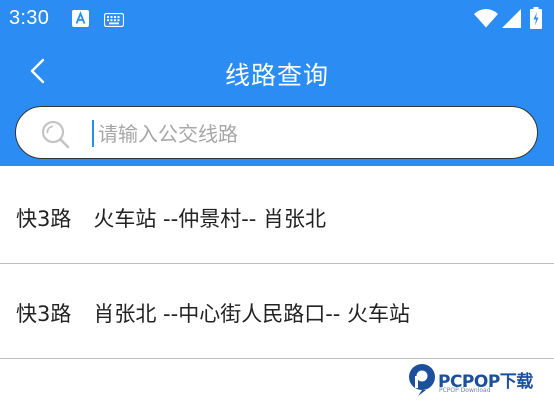  Describe the element at coordinates (486, 20) in the screenshot. I see `wifi-icon` at that location.